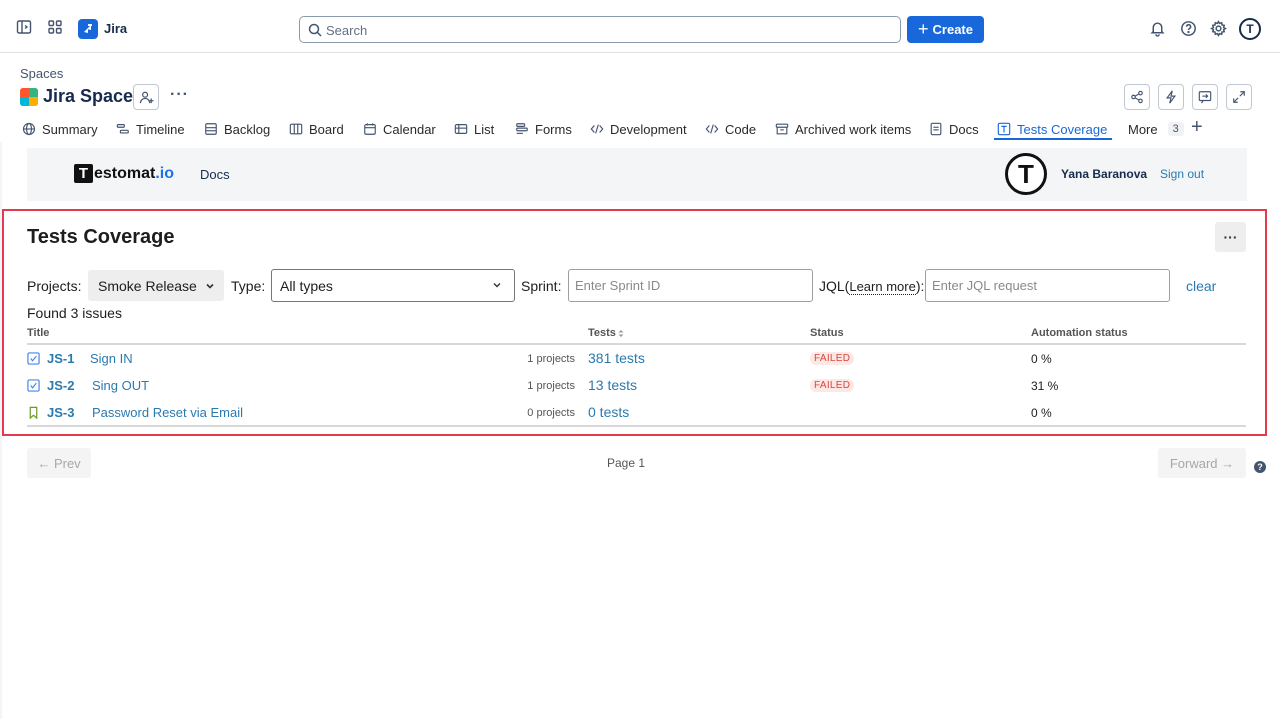  I want to click on help-icon: ?, so click(1260, 467).